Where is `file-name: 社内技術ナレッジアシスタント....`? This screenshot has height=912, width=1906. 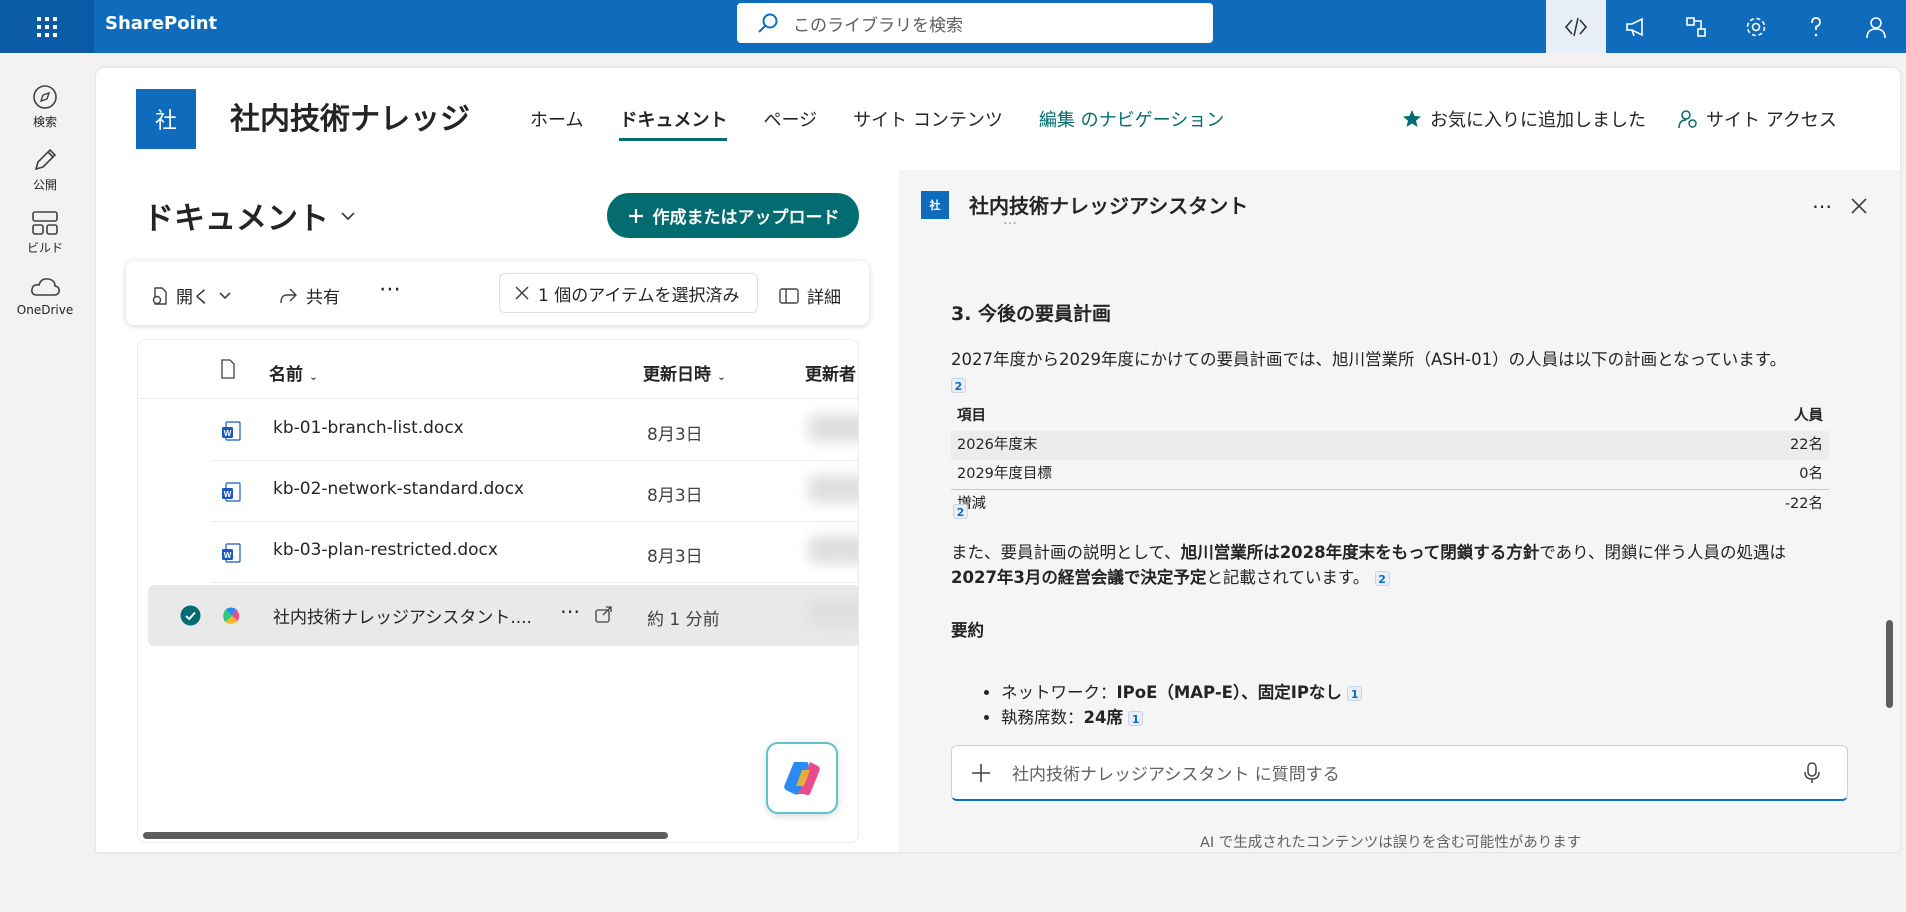
file-name: 社内技術ナレッジアシスタント.... is located at coordinates (402, 615).